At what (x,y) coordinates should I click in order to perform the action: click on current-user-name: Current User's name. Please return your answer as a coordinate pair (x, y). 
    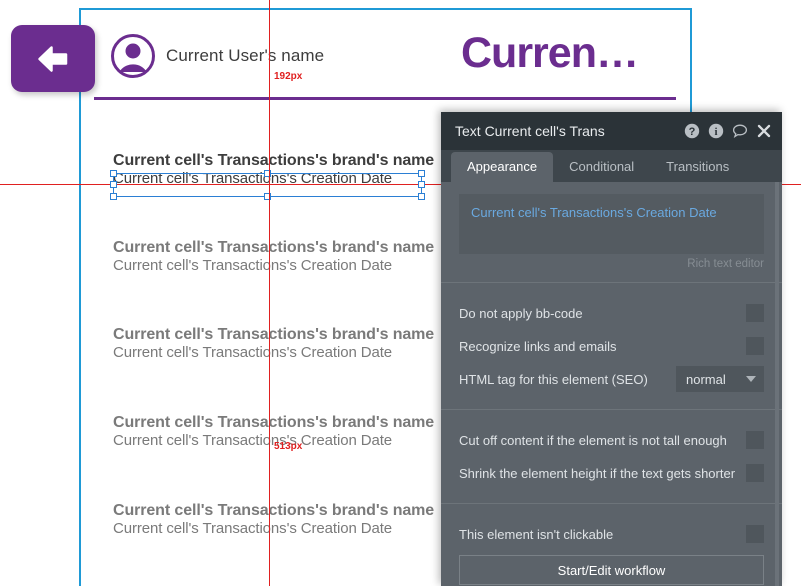
    Looking at the image, I should click on (245, 55).